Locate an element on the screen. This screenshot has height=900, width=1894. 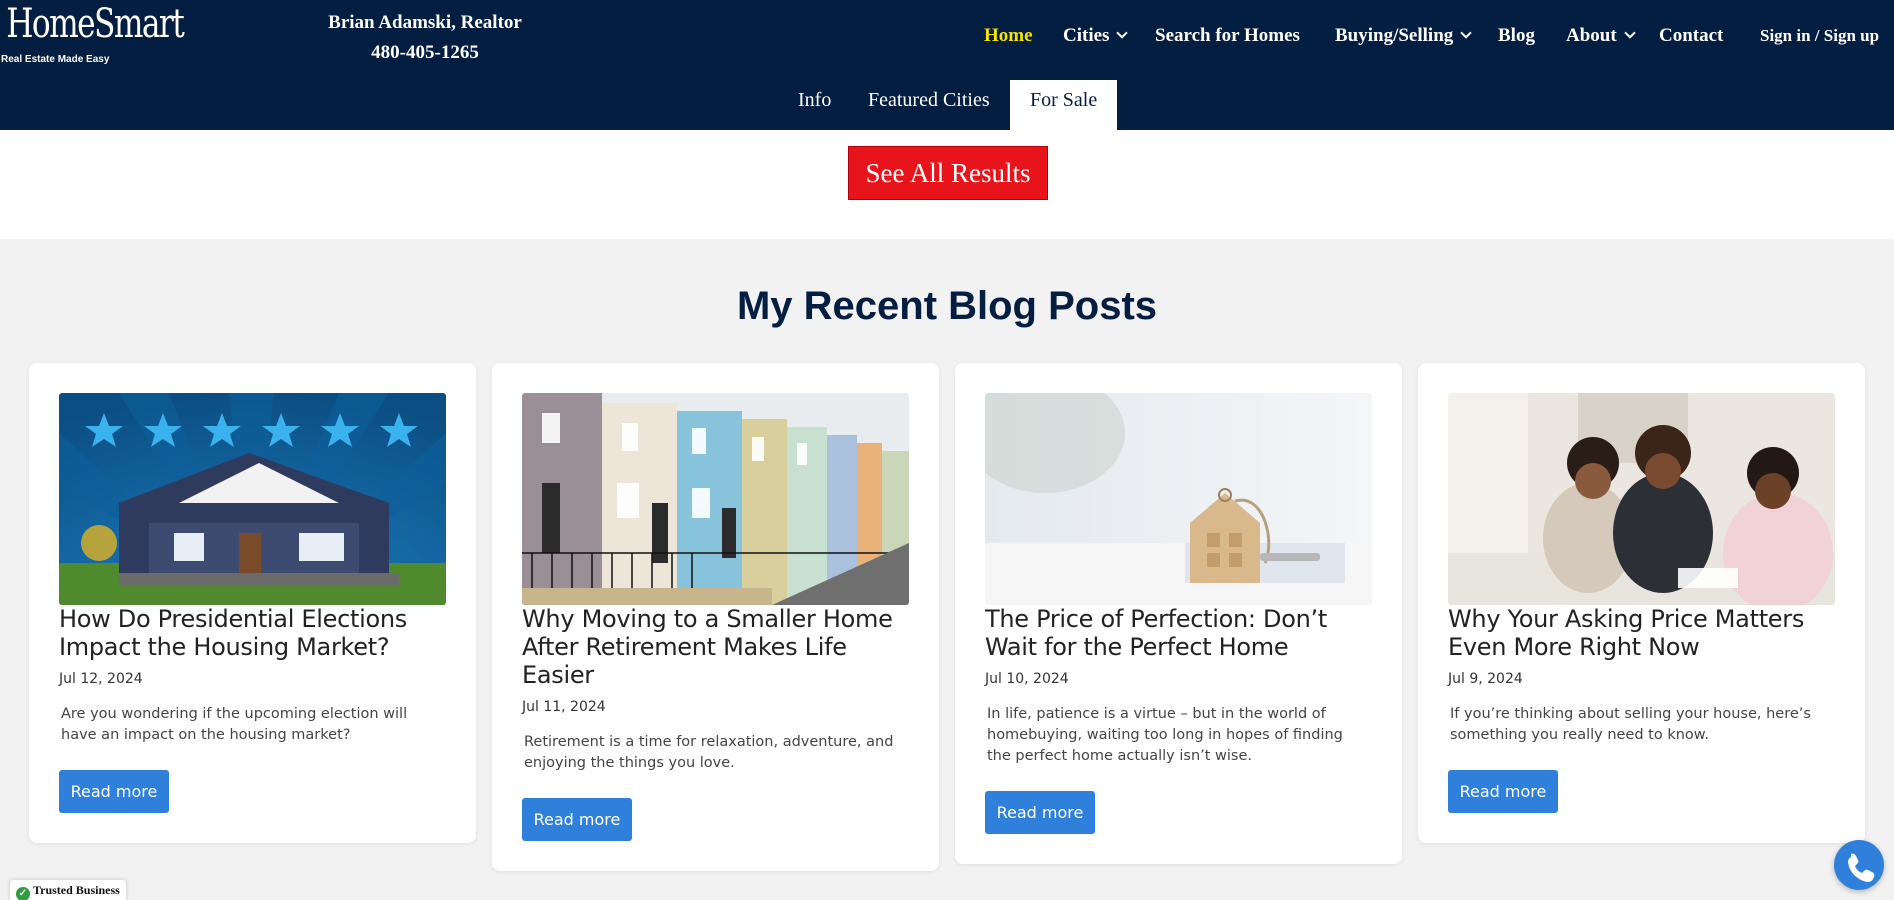
nav-label: About is located at coordinates (1591, 35).